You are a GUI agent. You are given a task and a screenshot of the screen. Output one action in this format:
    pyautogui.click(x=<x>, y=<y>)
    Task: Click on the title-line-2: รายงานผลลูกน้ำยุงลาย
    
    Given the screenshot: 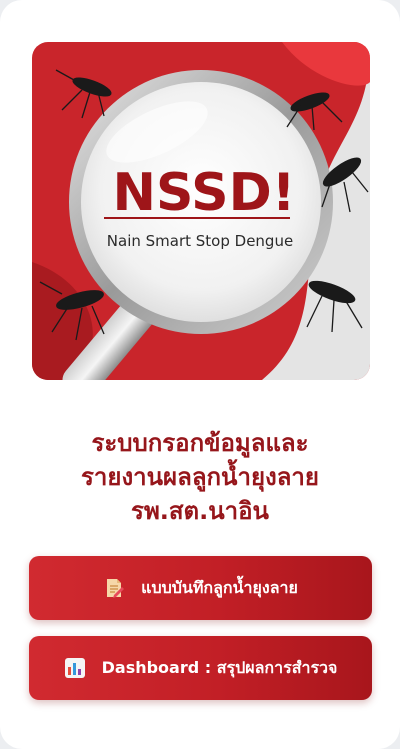 What is the action you would take?
    pyautogui.click(x=200, y=477)
    